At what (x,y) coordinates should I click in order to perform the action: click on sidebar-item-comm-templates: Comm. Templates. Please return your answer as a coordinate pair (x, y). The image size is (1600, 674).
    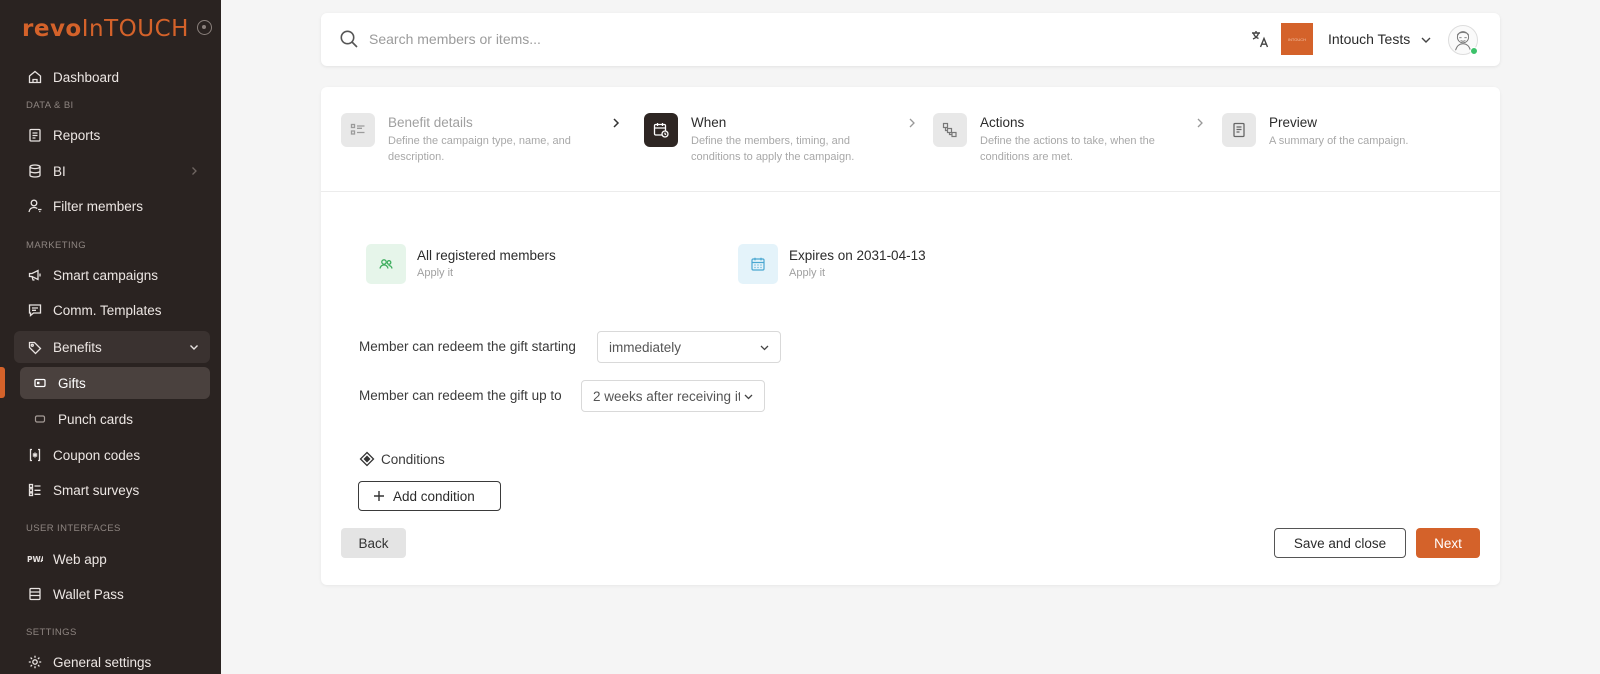
    Looking at the image, I should click on (112, 310).